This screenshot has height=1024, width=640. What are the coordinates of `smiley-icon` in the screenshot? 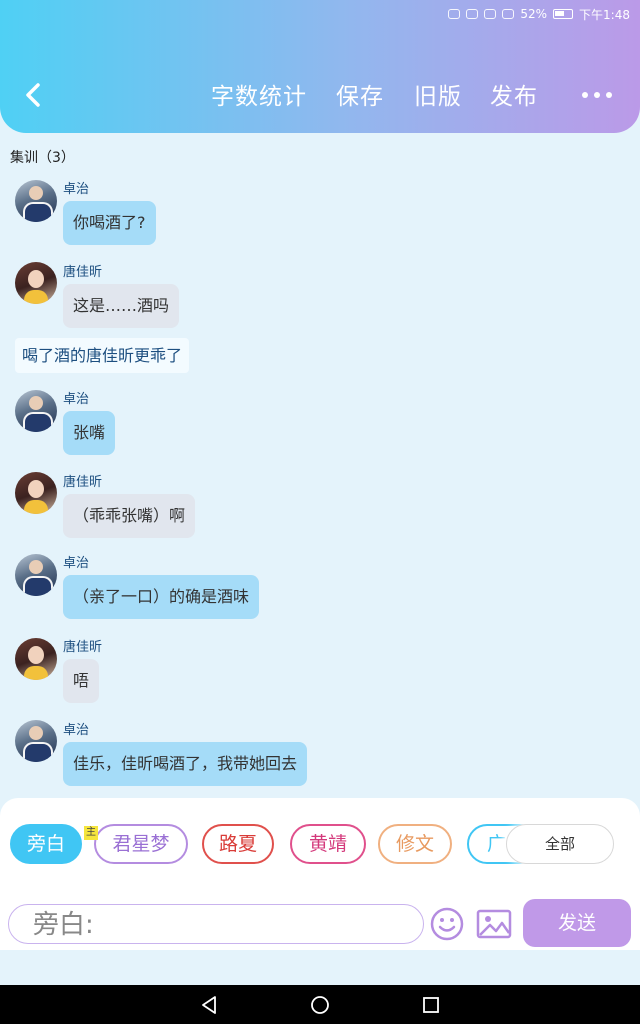 It's located at (447, 924).